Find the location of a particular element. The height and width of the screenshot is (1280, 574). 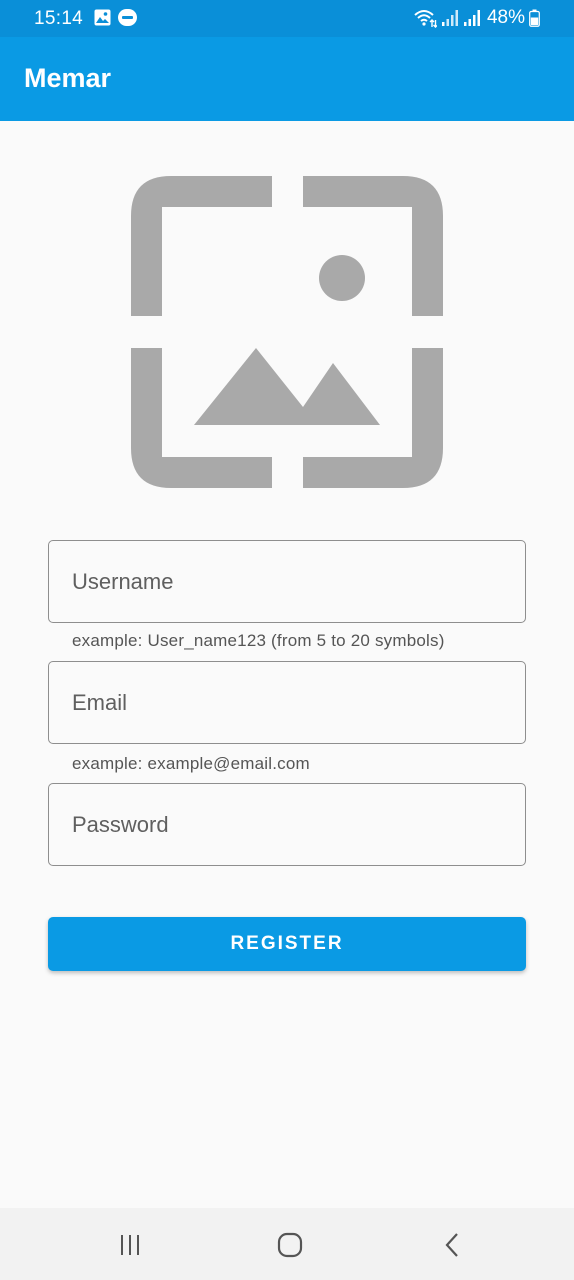

wifi-icon is located at coordinates (425, 19).